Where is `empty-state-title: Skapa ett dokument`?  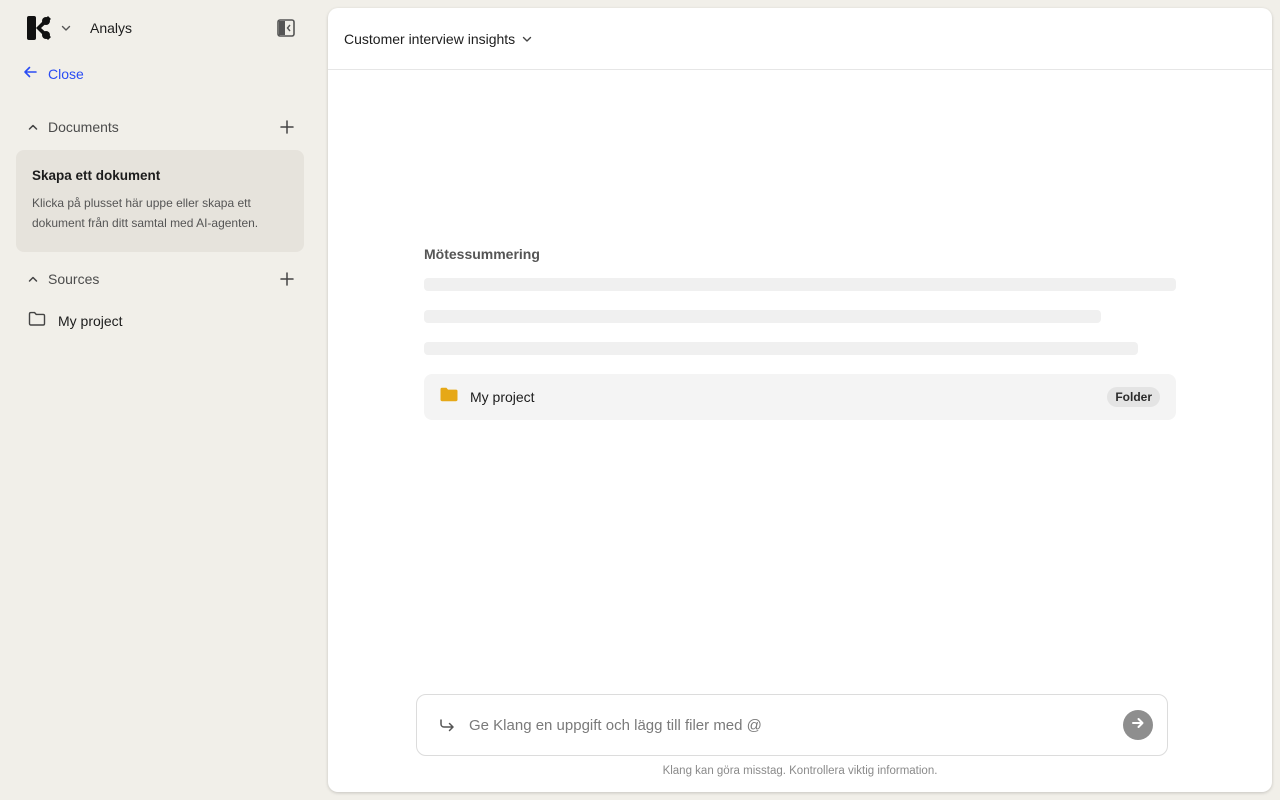 empty-state-title: Skapa ett dokument is located at coordinates (96, 175).